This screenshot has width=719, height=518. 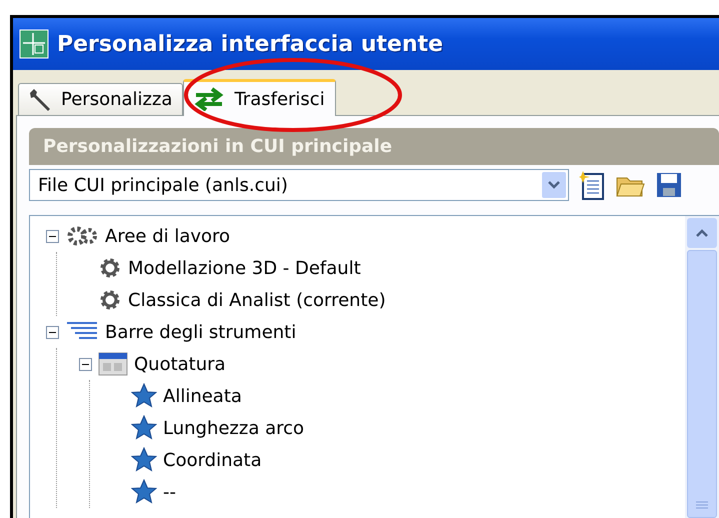 What do you see at coordinates (200, 332) in the screenshot?
I see `tree-item: Barre degli strumenti` at bounding box center [200, 332].